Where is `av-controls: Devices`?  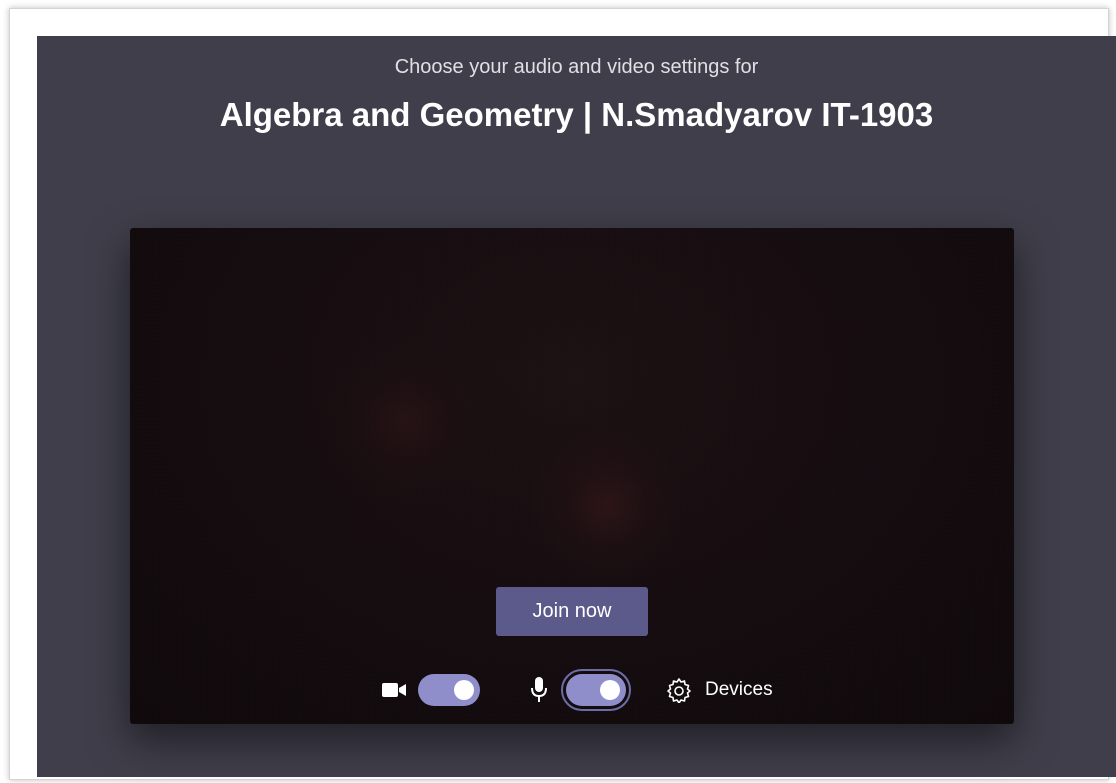
av-controls: Devices is located at coordinates (572, 690).